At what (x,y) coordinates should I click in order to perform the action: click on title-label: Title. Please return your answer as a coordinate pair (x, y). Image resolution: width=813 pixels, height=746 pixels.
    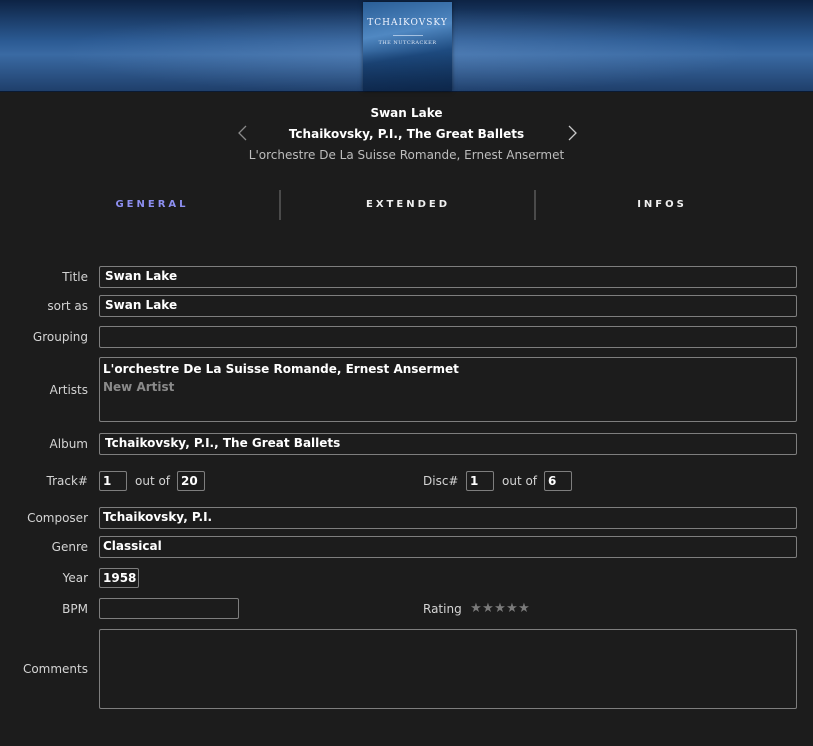
    Looking at the image, I should click on (75, 277).